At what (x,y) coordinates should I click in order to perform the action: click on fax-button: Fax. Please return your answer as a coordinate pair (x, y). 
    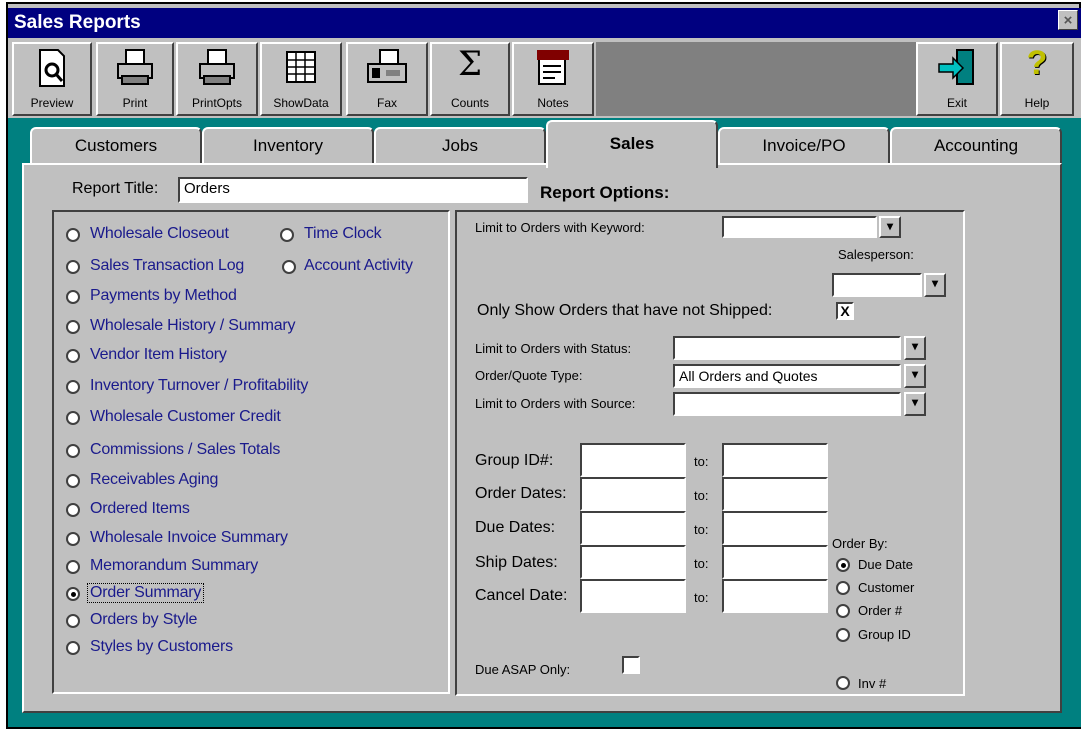
    Looking at the image, I should click on (387, 79).